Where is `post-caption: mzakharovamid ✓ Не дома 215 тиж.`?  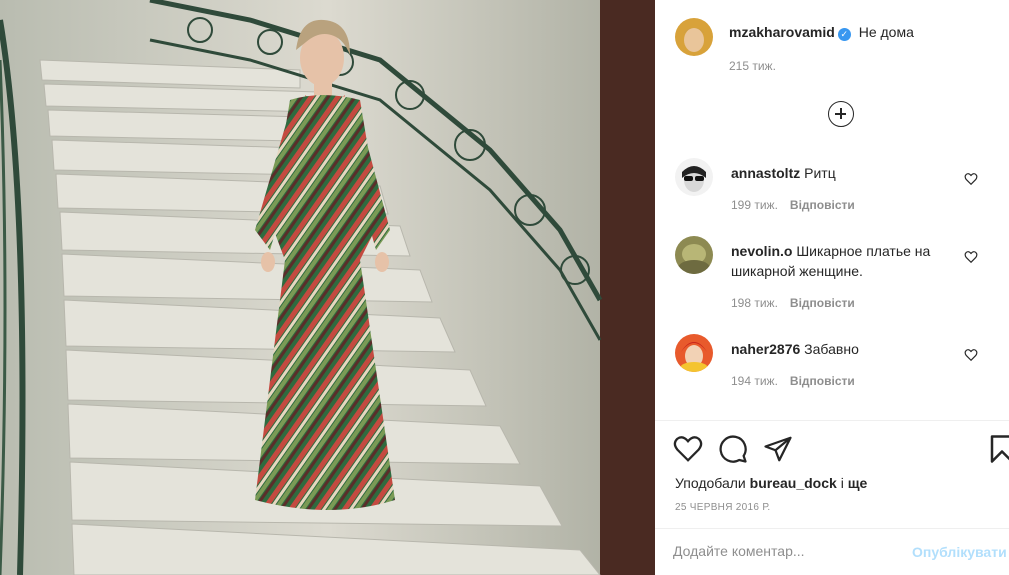
post-caption: mzakharovamid ✓ Не дома 215 тиж. is located at coordinates (837, 45).